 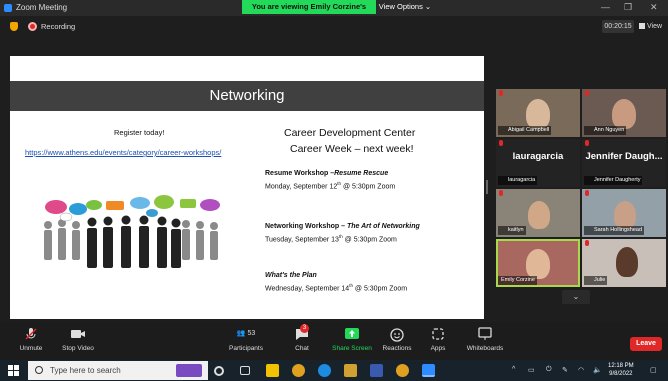 What do you see at coordinates (597, 370) in the screenshot?
I see `tray-volume-icon: 🔈` at bounding box center [597, 370].